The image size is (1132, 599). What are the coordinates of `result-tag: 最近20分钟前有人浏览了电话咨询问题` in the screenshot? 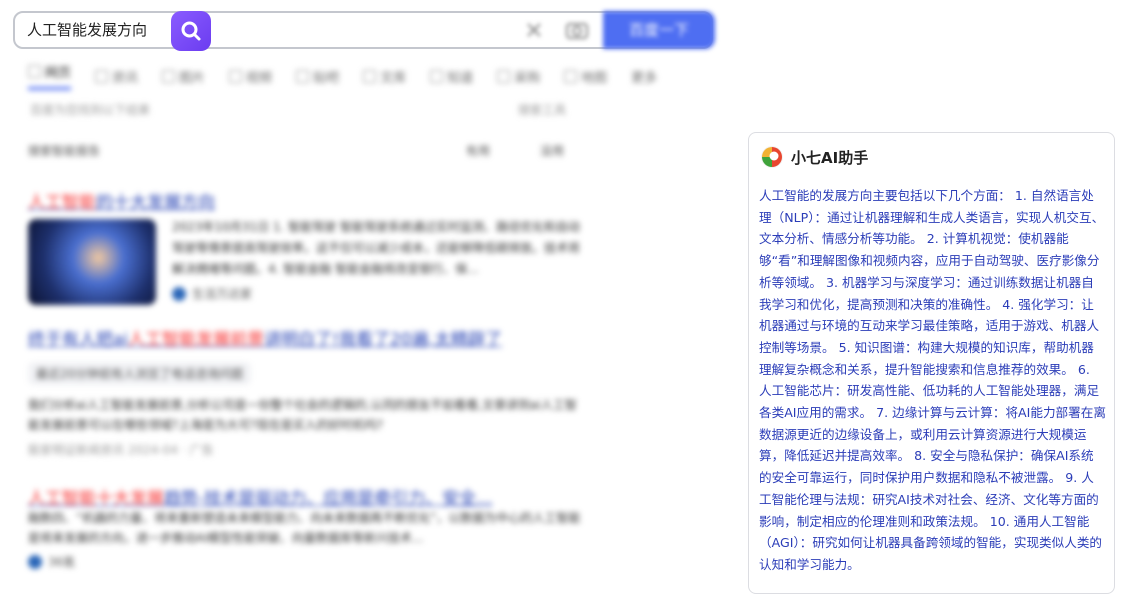 It's located at (140, 373).